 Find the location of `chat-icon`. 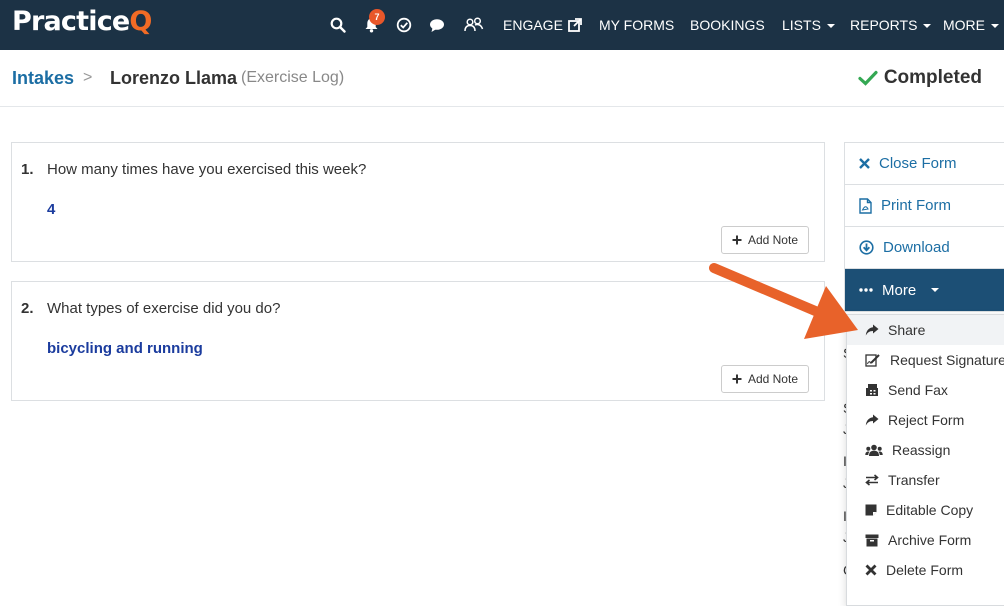

chat-icon is located at coordinates (437, 25).